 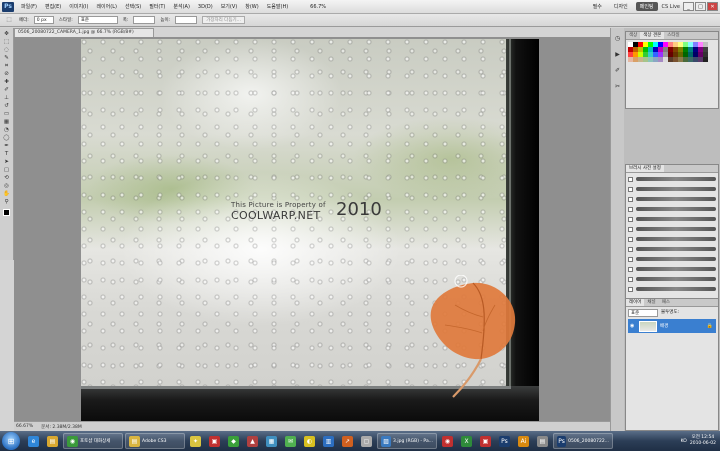 What do you see at coordinates (447, 441) in the screenshot?
I see `taskbar-item: ◉` at bounding box center [447, 441].